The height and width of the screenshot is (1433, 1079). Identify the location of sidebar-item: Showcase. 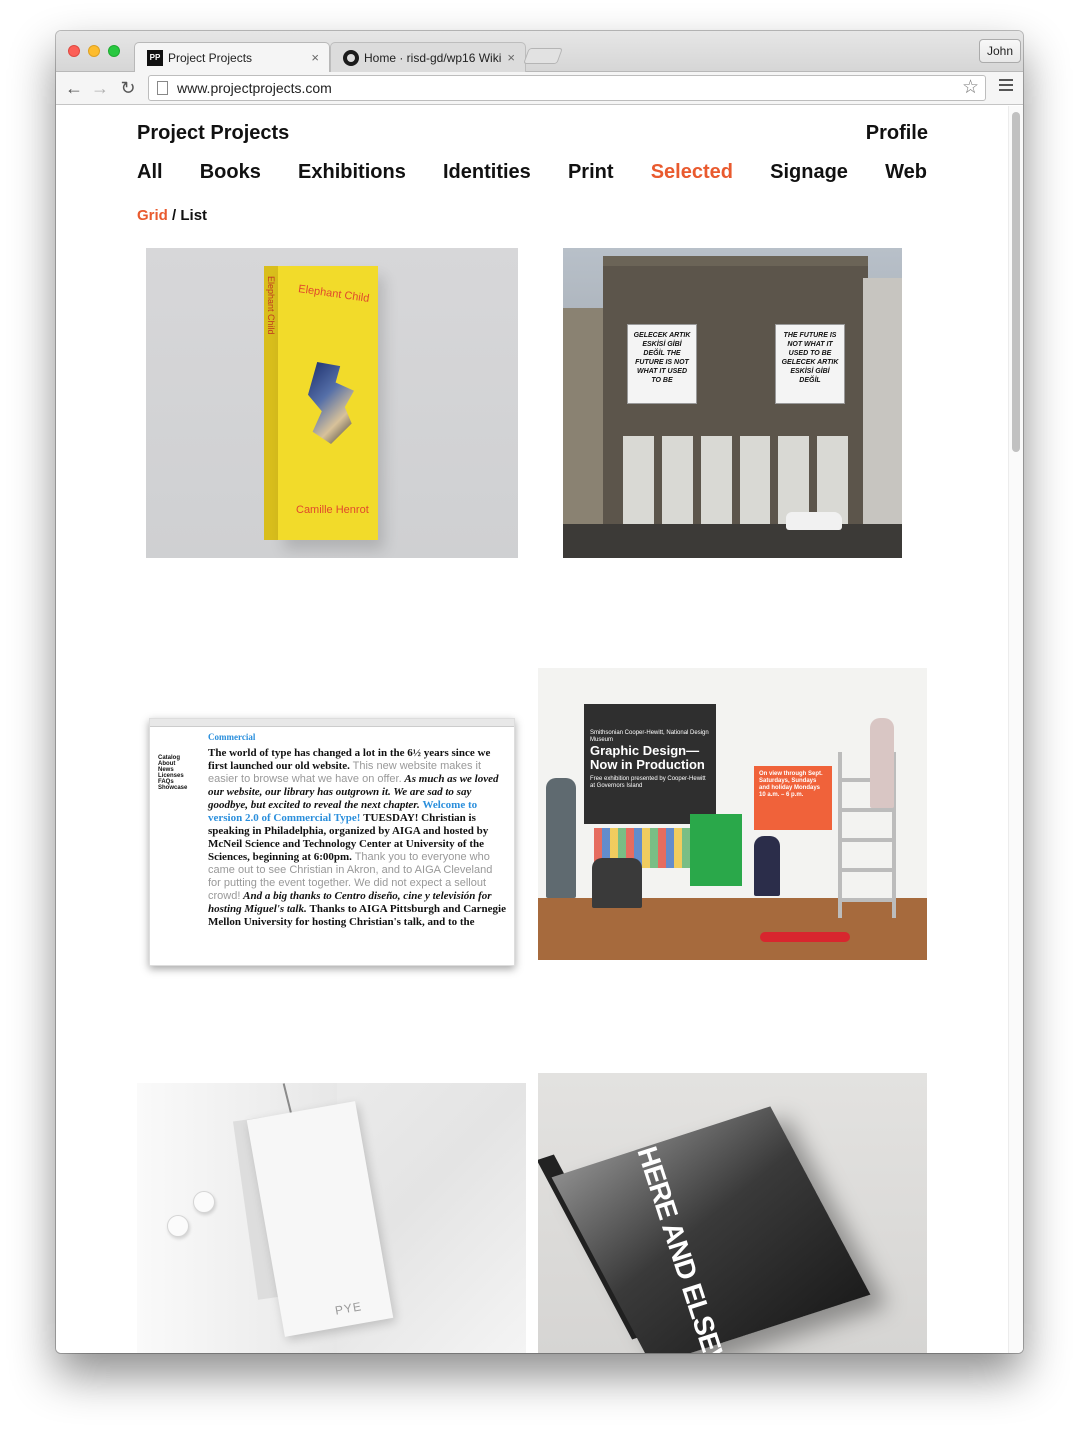
(173, 788).